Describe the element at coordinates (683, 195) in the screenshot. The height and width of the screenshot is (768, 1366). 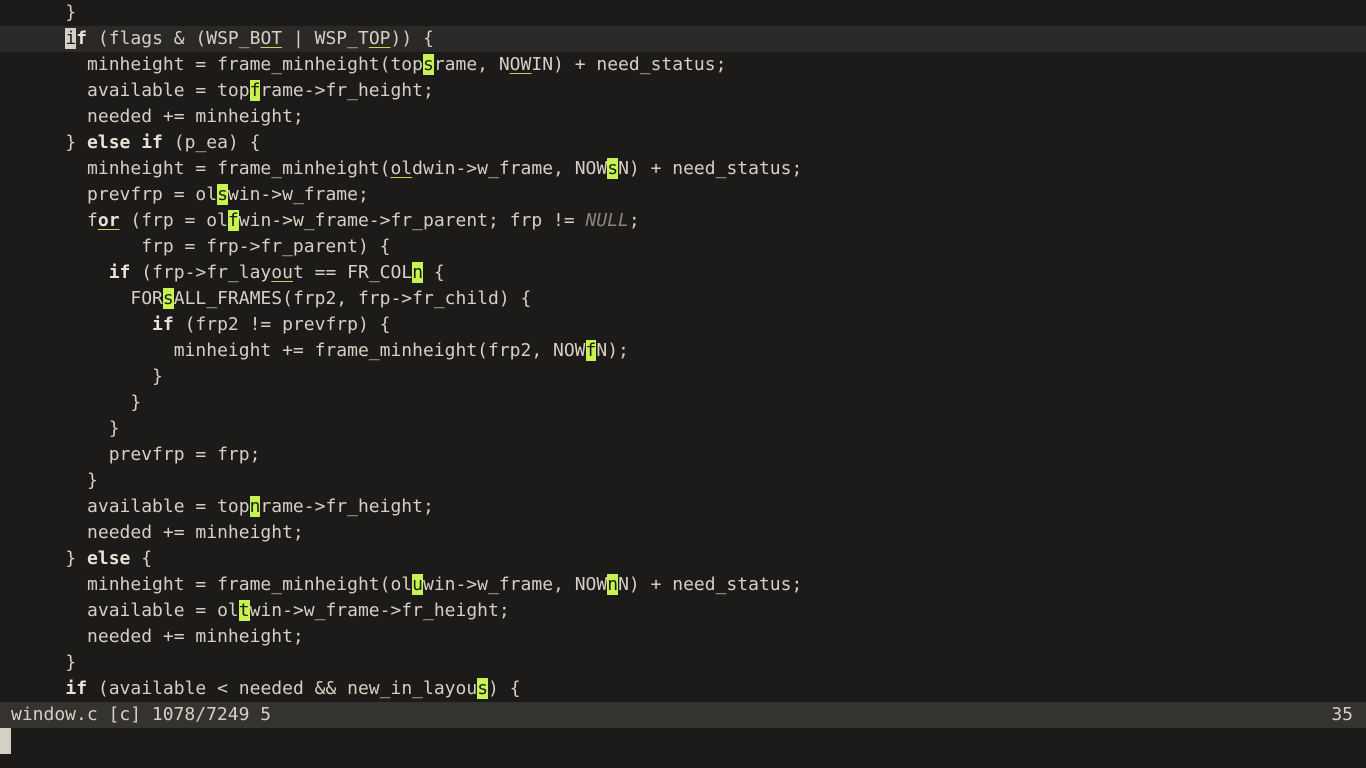
I see `code-line: prevfrp = olswin->w_frame;` at that location.